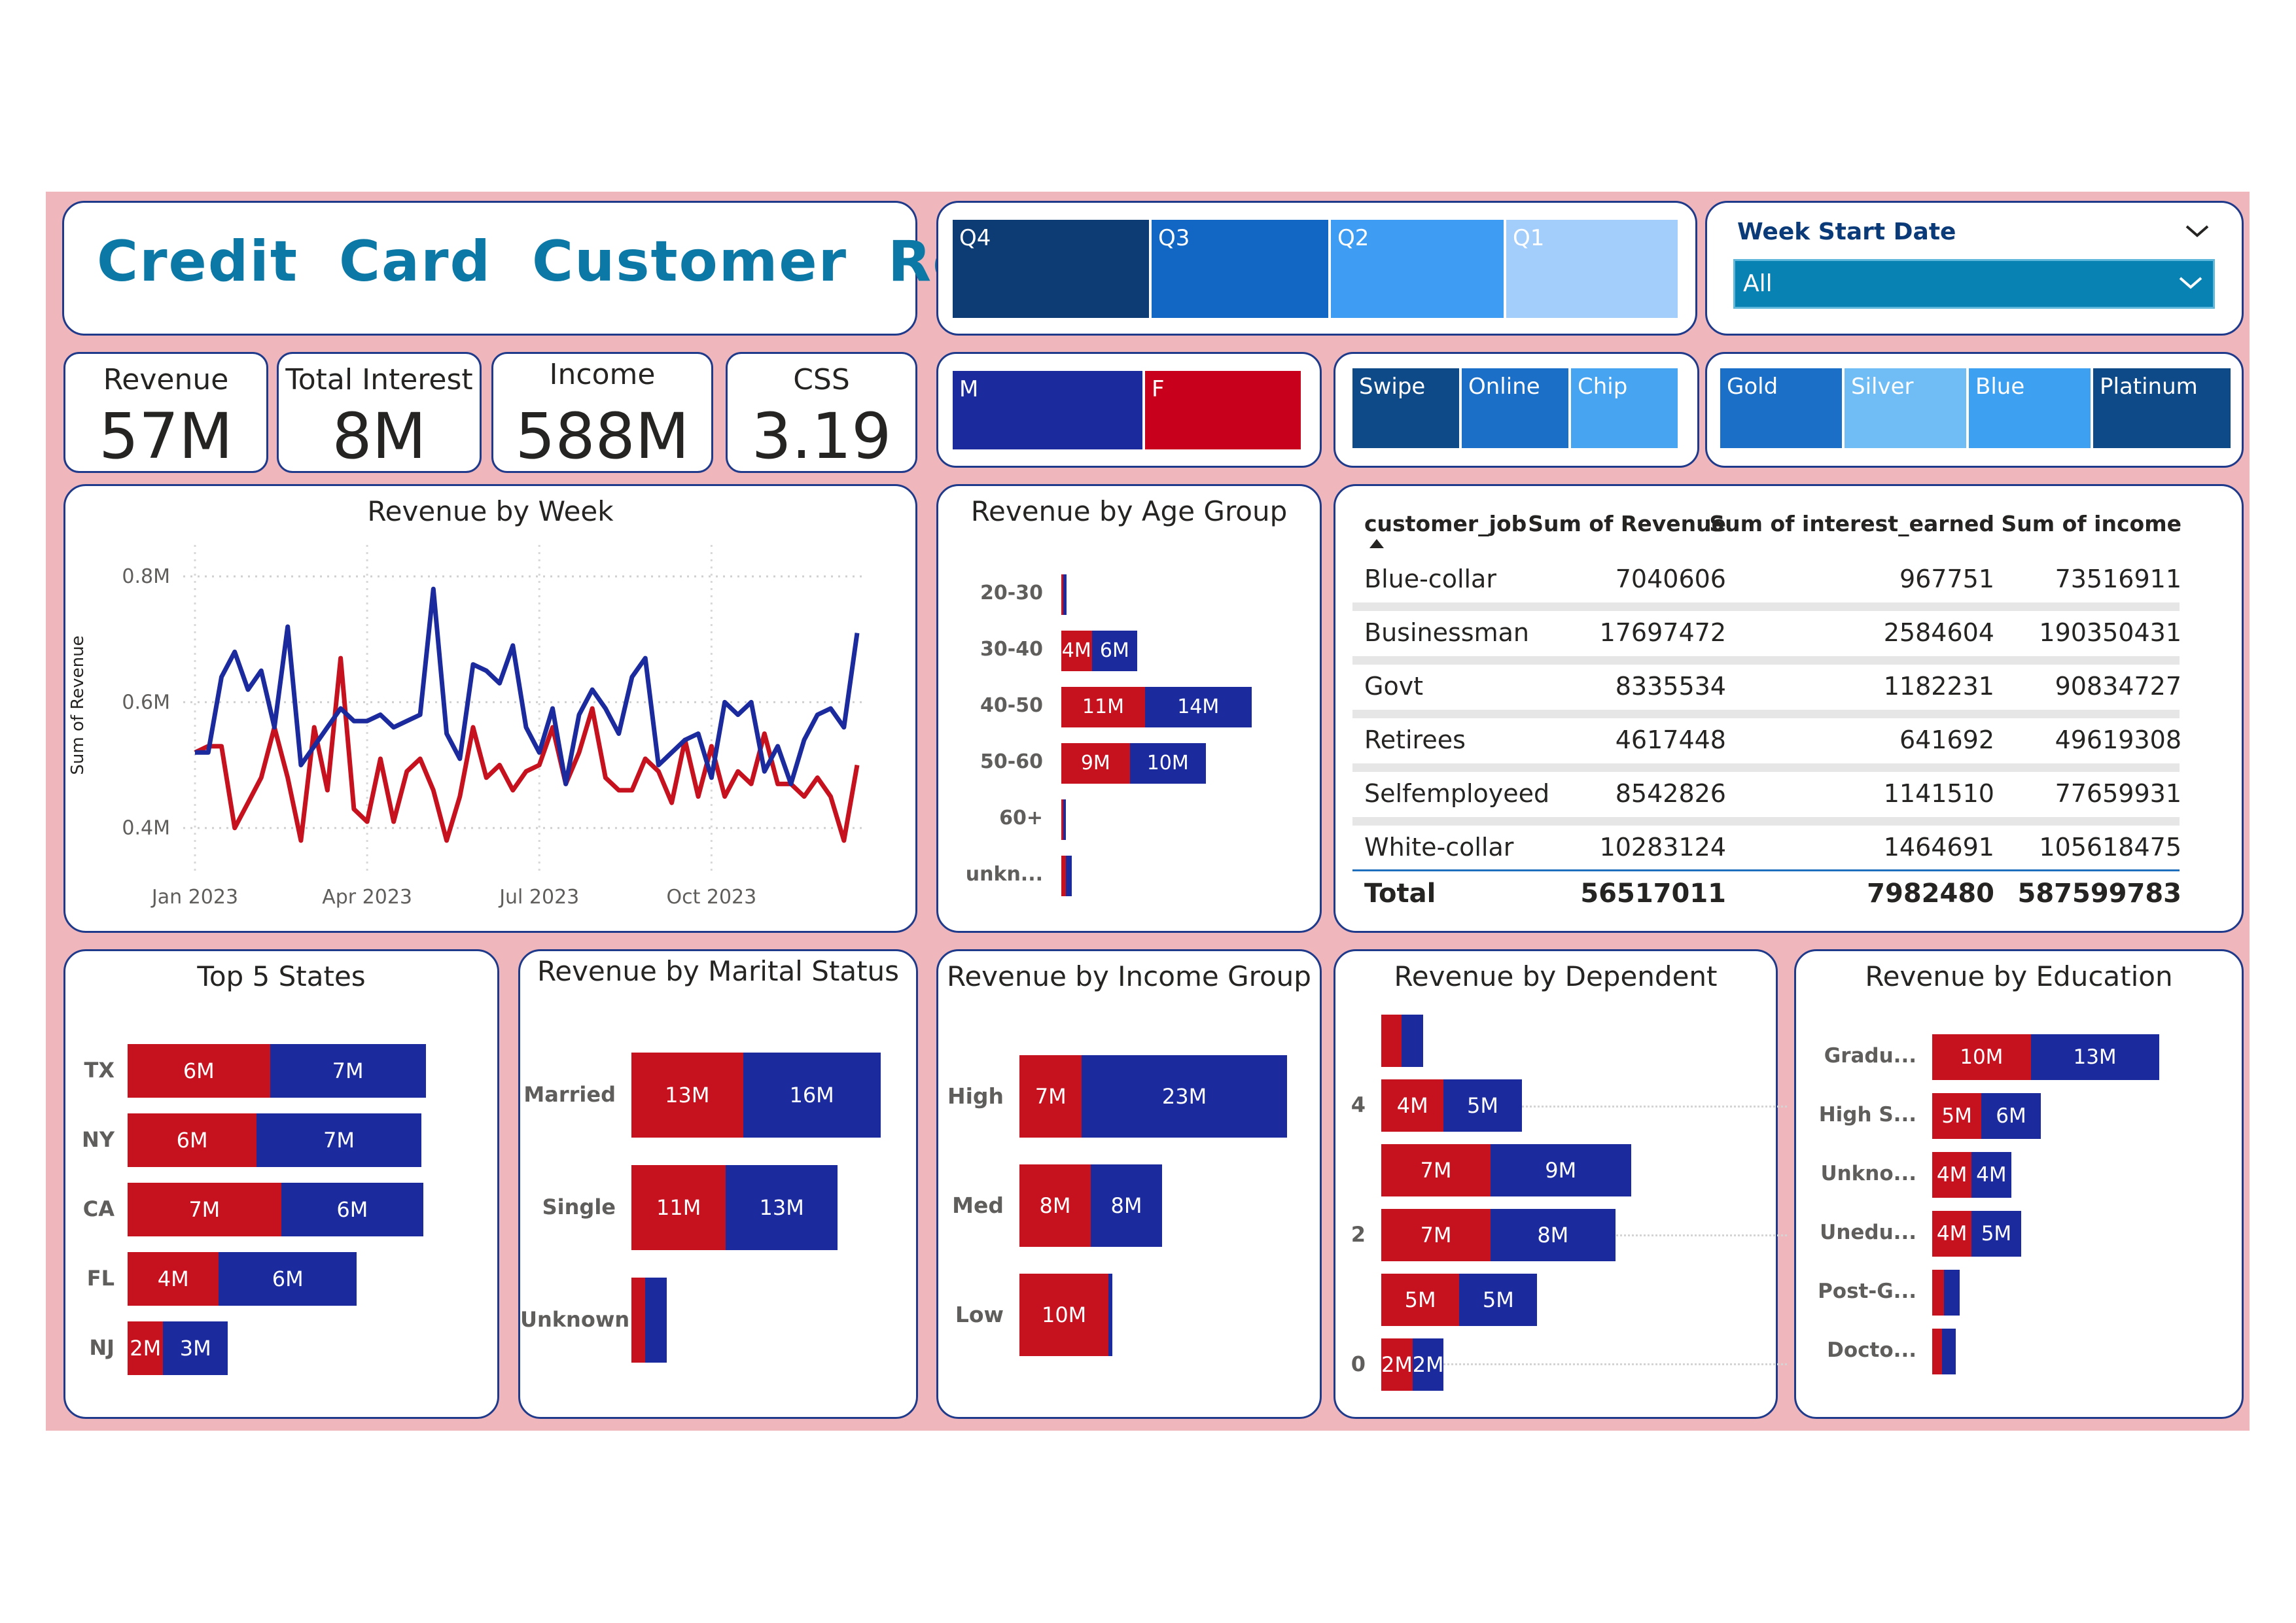 The width and height of the screenshot is (2296, 1623). I want to click on slicer-tile-f: F, so click(1223, 410).